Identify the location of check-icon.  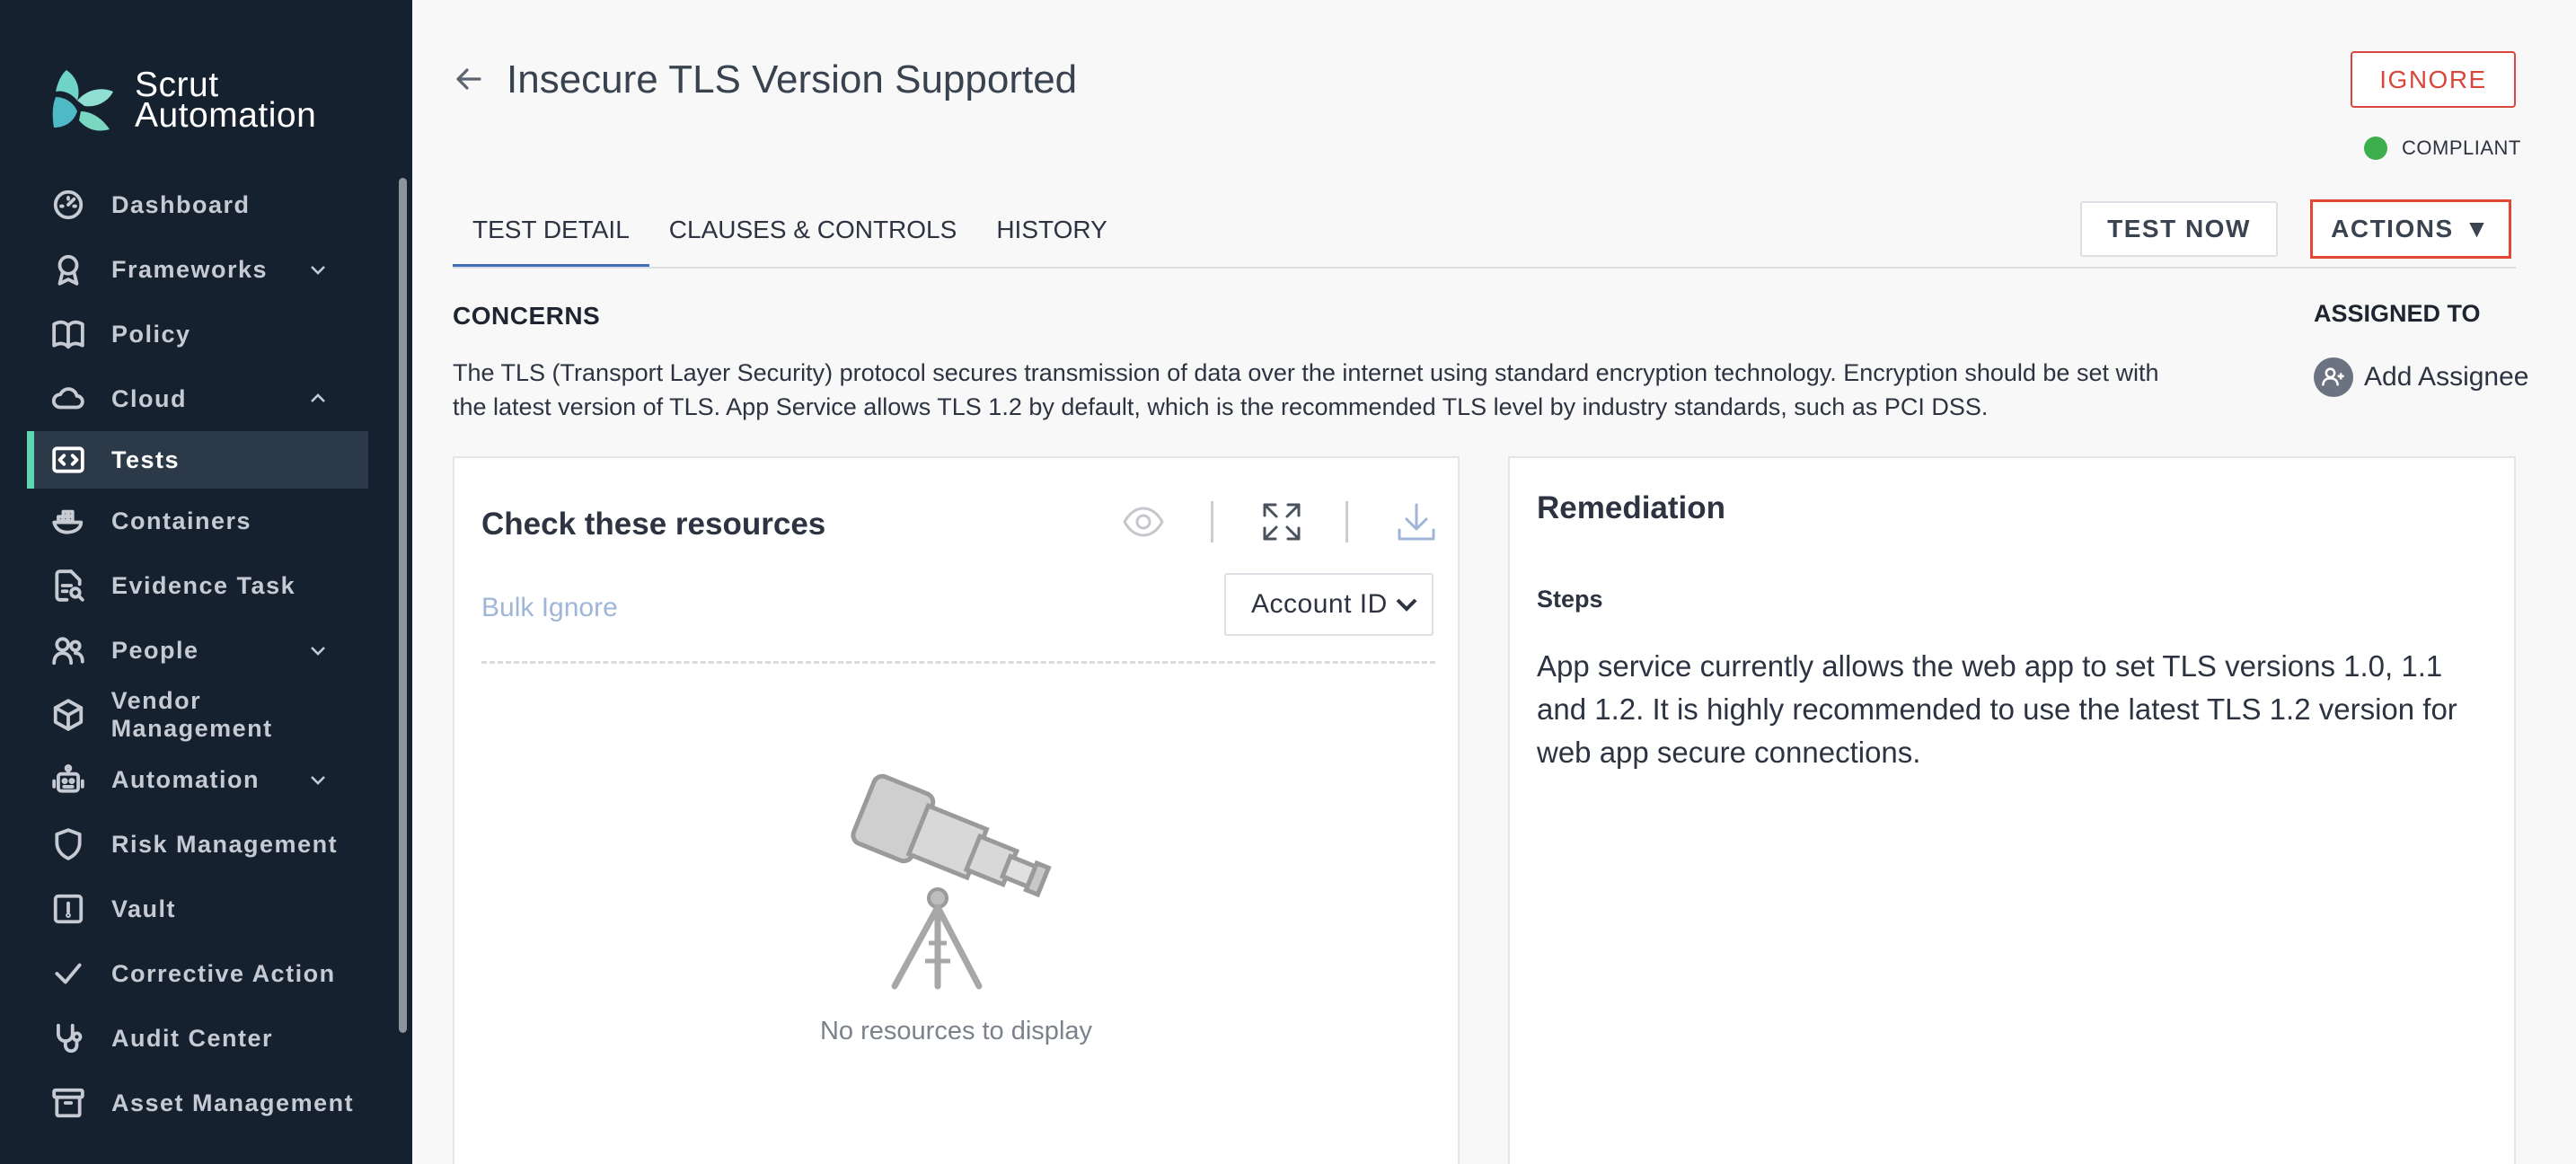
(68, 974).